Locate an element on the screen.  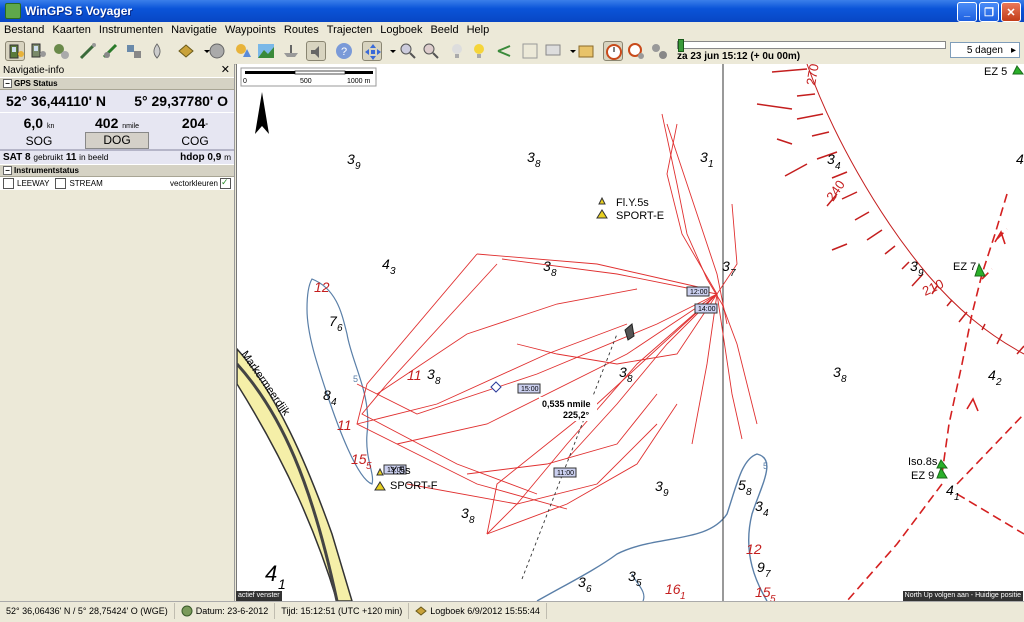
leeway-checkbox is located at coordinates (8, 183).